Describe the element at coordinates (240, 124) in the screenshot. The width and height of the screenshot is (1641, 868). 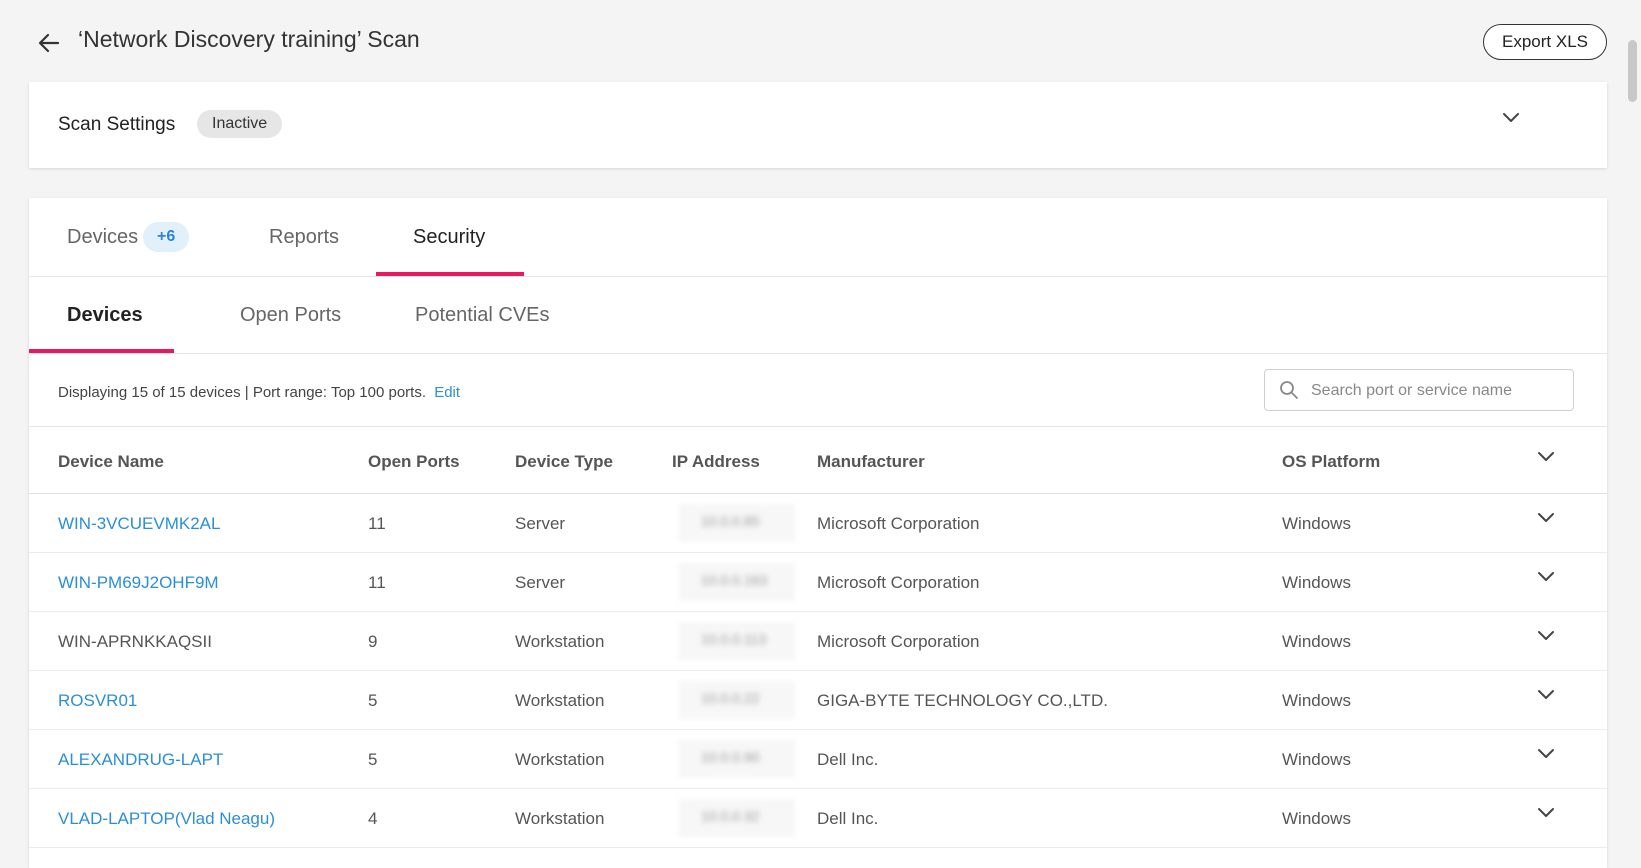
I see `status-badge: Inactive` at that location.